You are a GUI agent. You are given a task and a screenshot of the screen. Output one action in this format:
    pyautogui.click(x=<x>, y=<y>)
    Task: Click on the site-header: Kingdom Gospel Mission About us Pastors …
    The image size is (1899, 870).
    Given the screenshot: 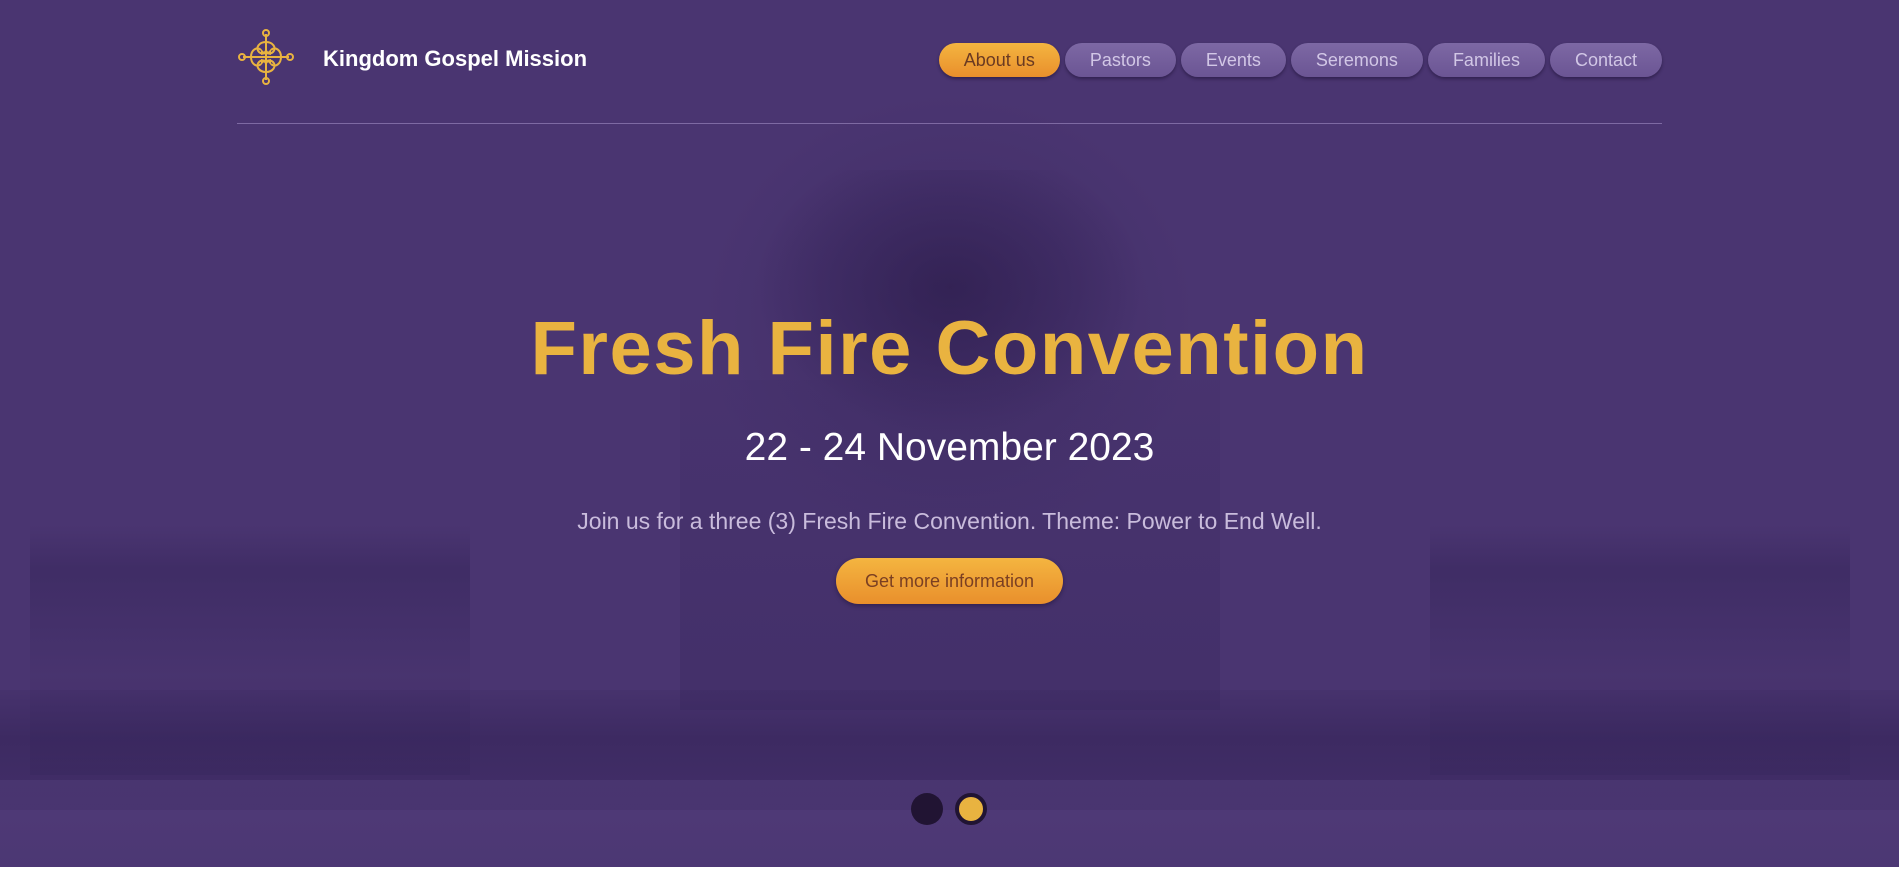 What is the action you would take?
    pyautogui.click(x=949, y=76)
    